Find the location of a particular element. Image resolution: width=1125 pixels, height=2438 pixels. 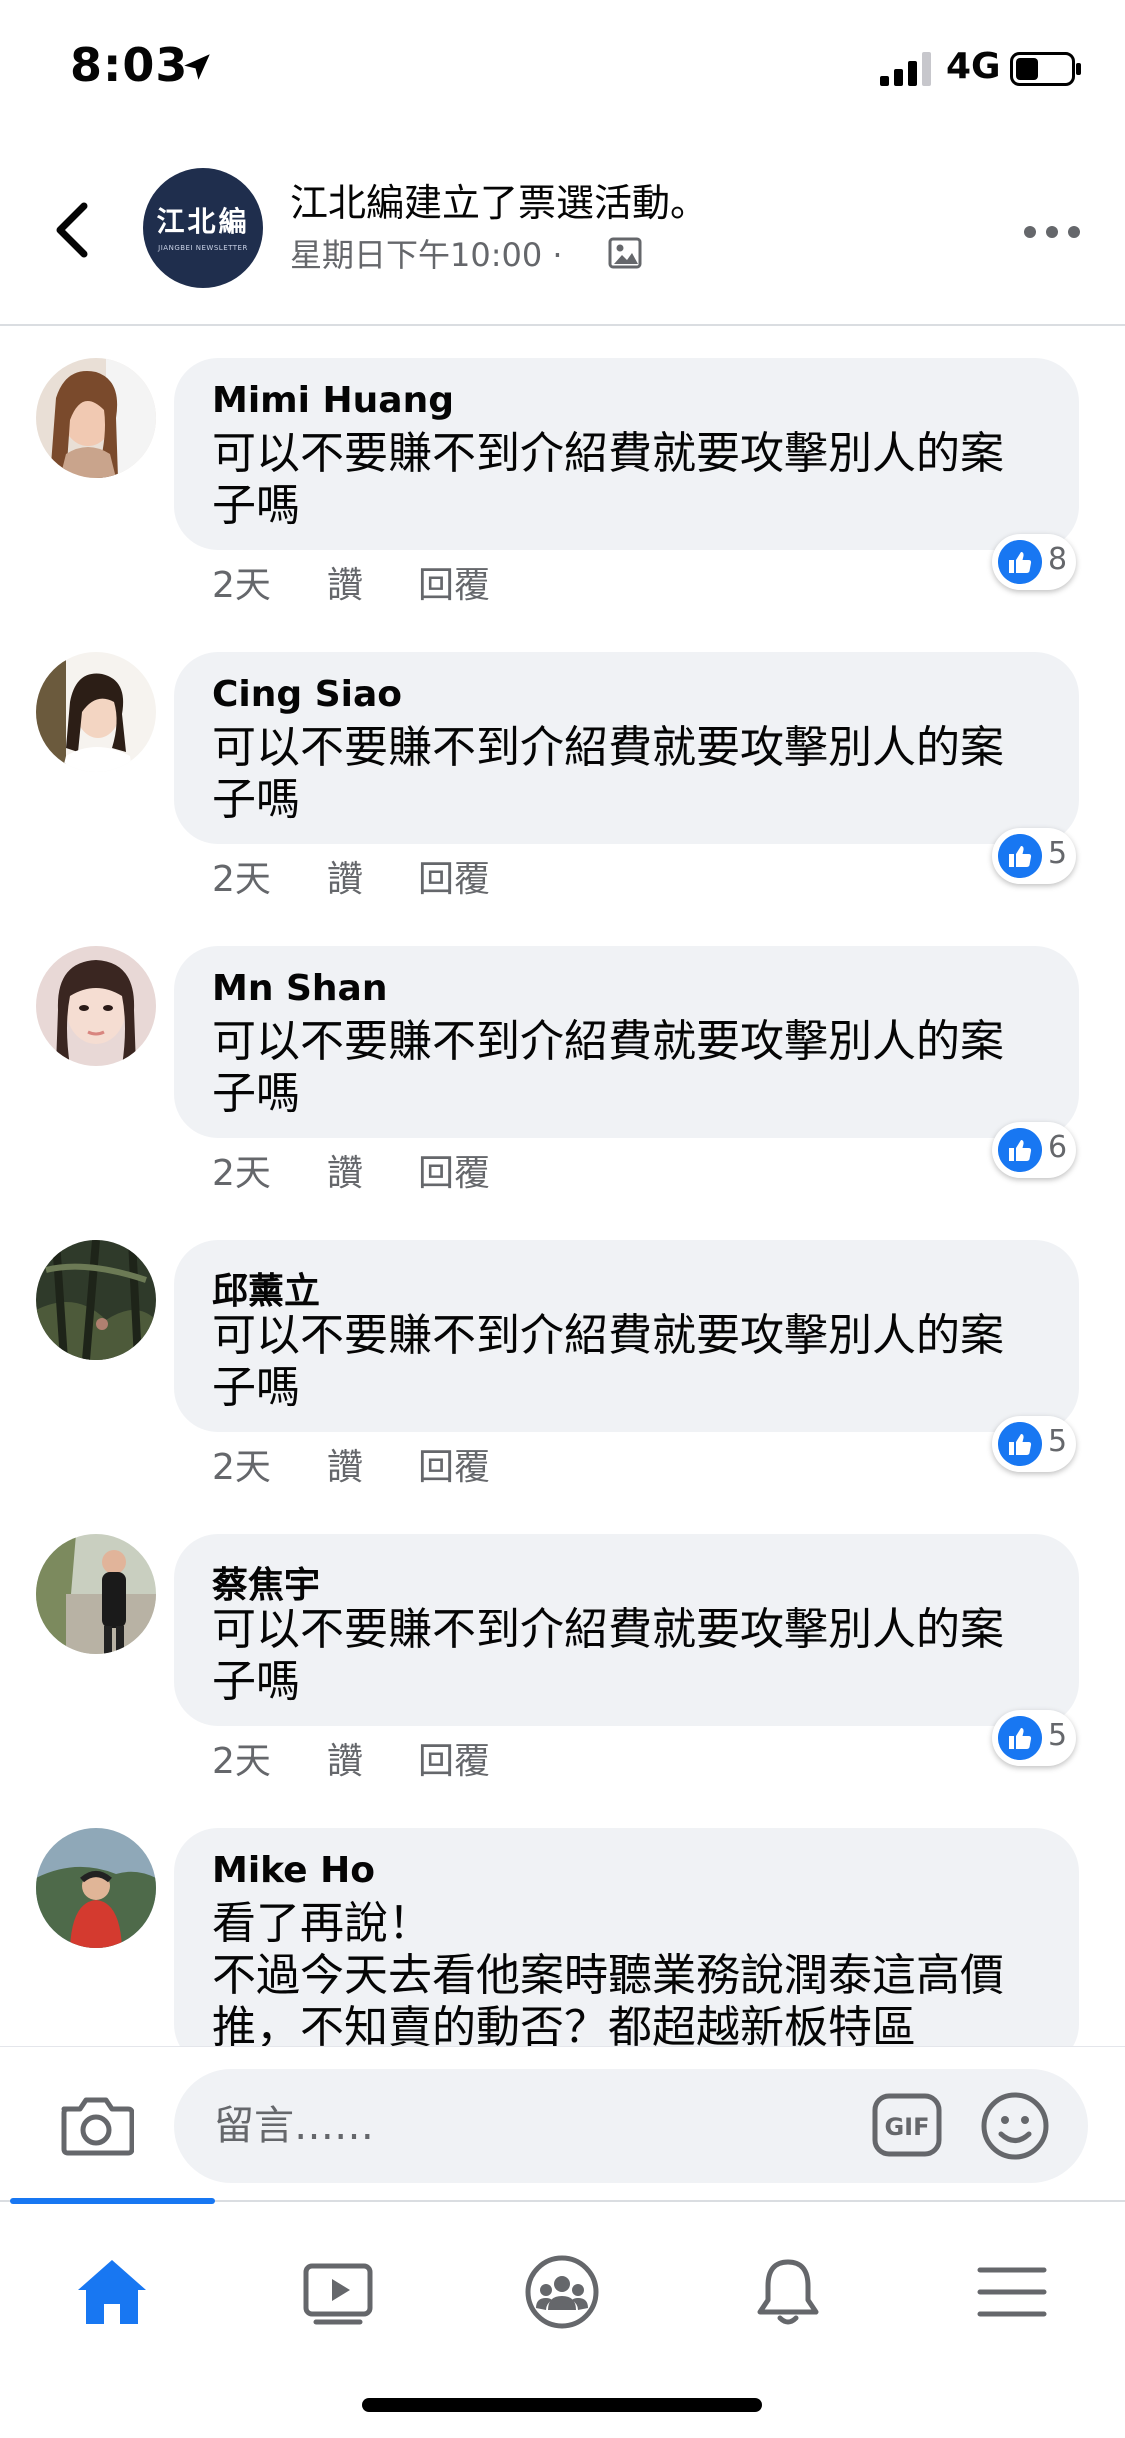

groups-icon is located at coordinates (562, 2292).